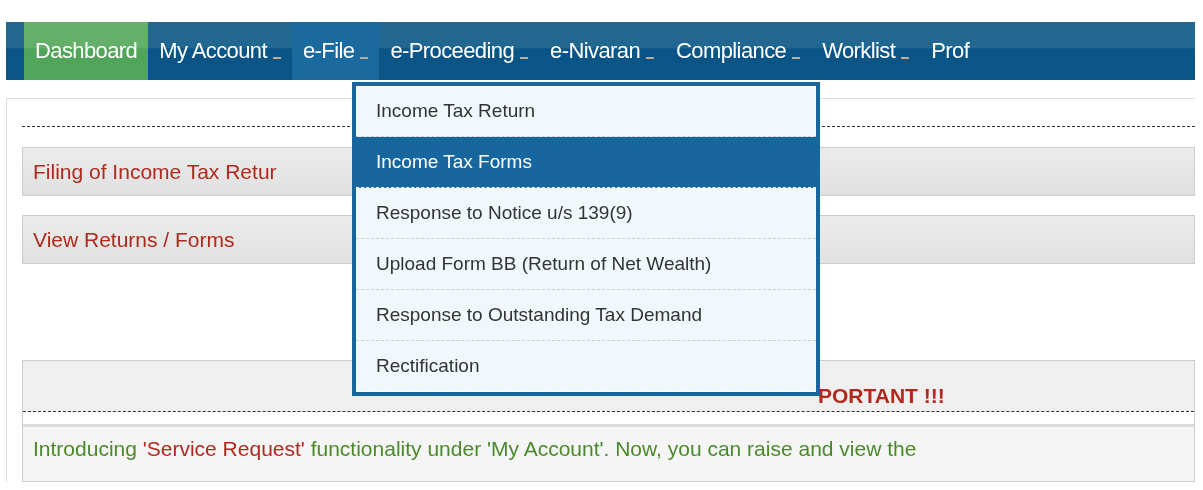 Image resolution: width=1203 pixels, height=490 pixels. What do you see at coordinates (881, 396) in the screenshot?
I see `notice-title: PORTANT !!!` at bounding box center [881, 396].